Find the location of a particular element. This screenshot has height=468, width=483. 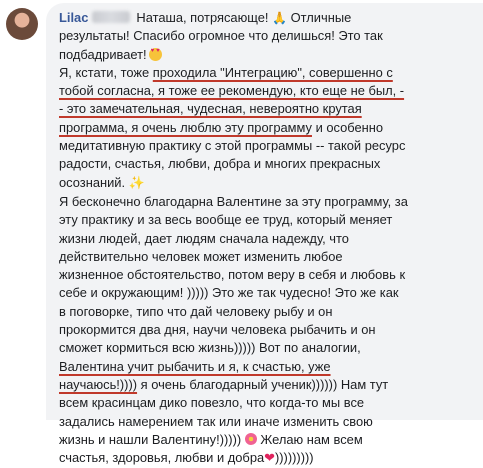

avatar is located at coordinates (22, 24).